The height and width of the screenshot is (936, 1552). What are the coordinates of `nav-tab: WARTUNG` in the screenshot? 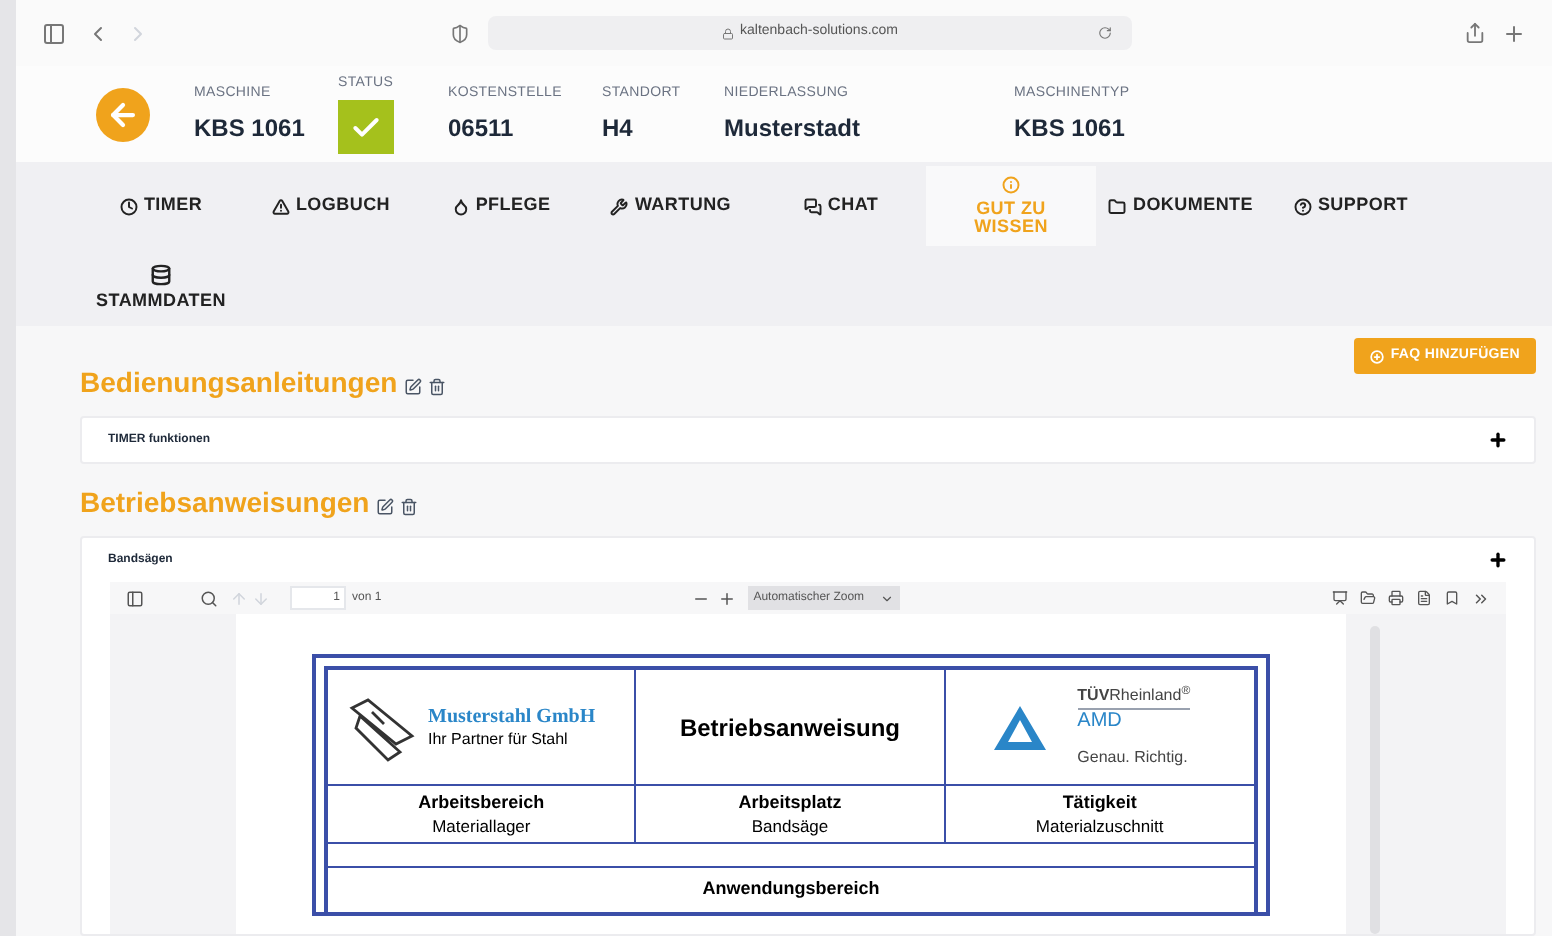 It's located at (671, 206).